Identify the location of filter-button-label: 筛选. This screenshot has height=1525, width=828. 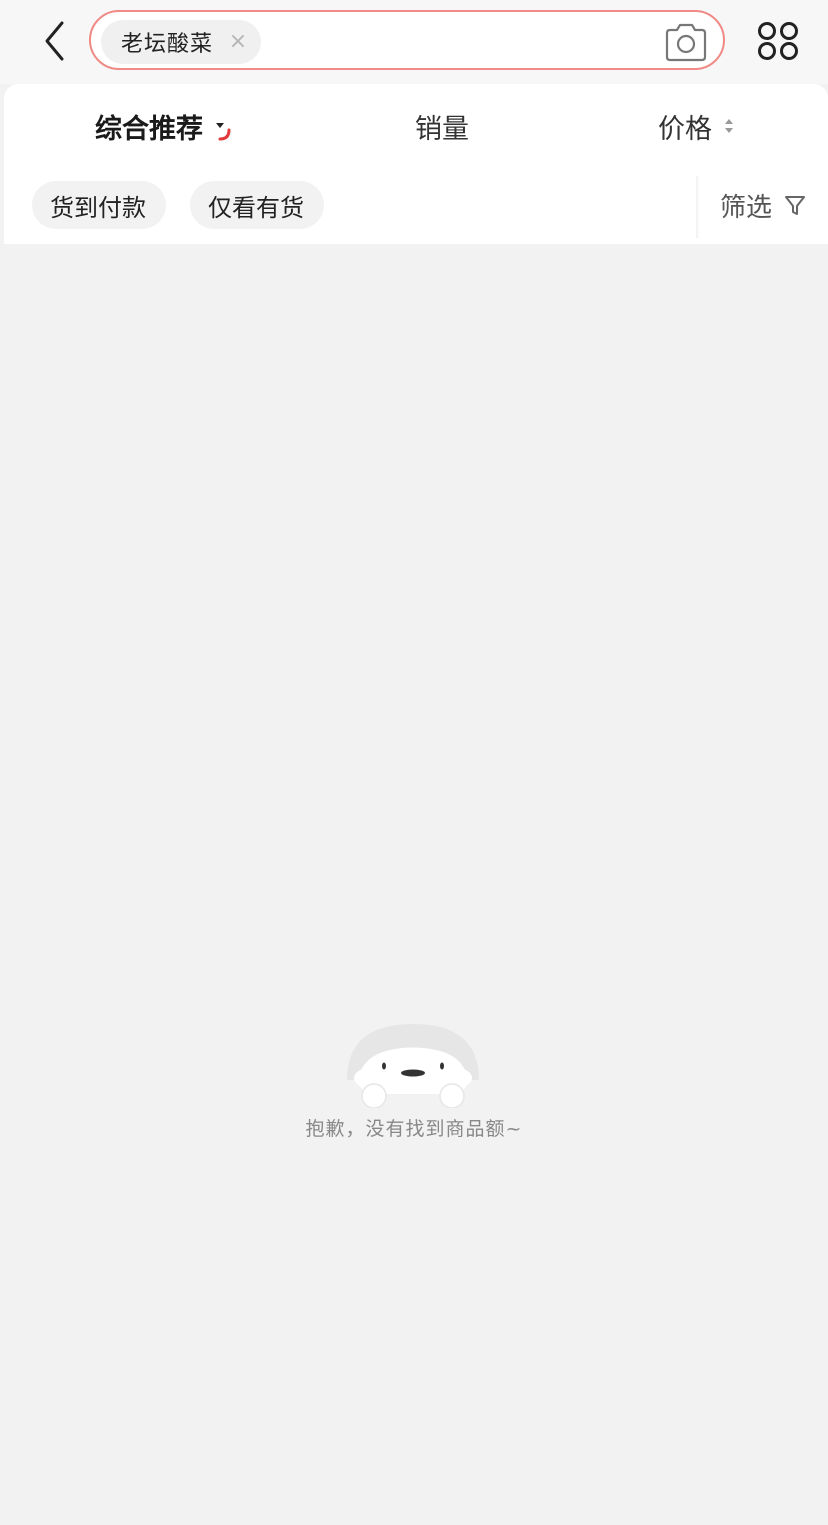
(746, 207).